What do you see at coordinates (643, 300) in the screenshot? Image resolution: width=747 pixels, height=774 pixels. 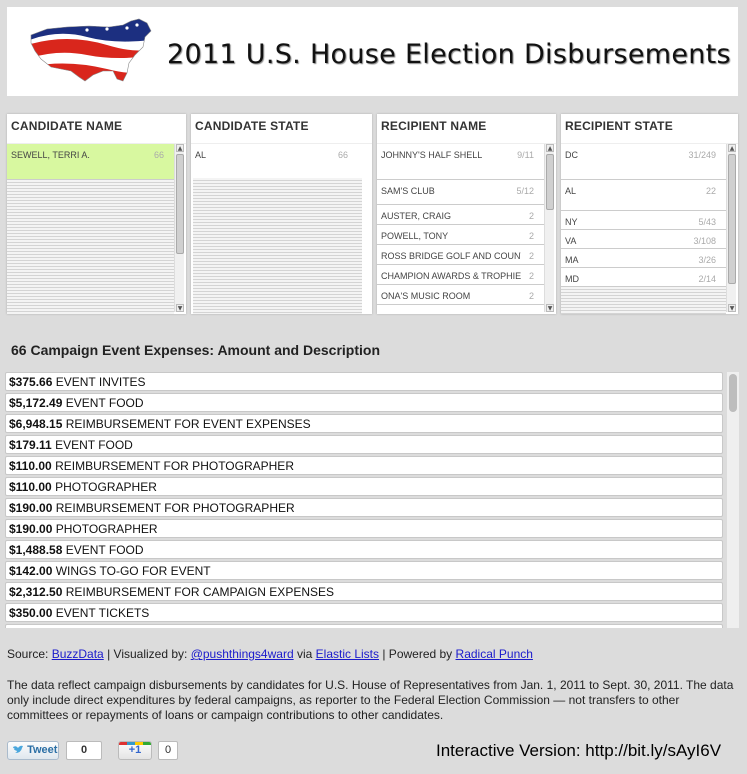 I see `facet-empty-area` at bounding box center [643, 300].